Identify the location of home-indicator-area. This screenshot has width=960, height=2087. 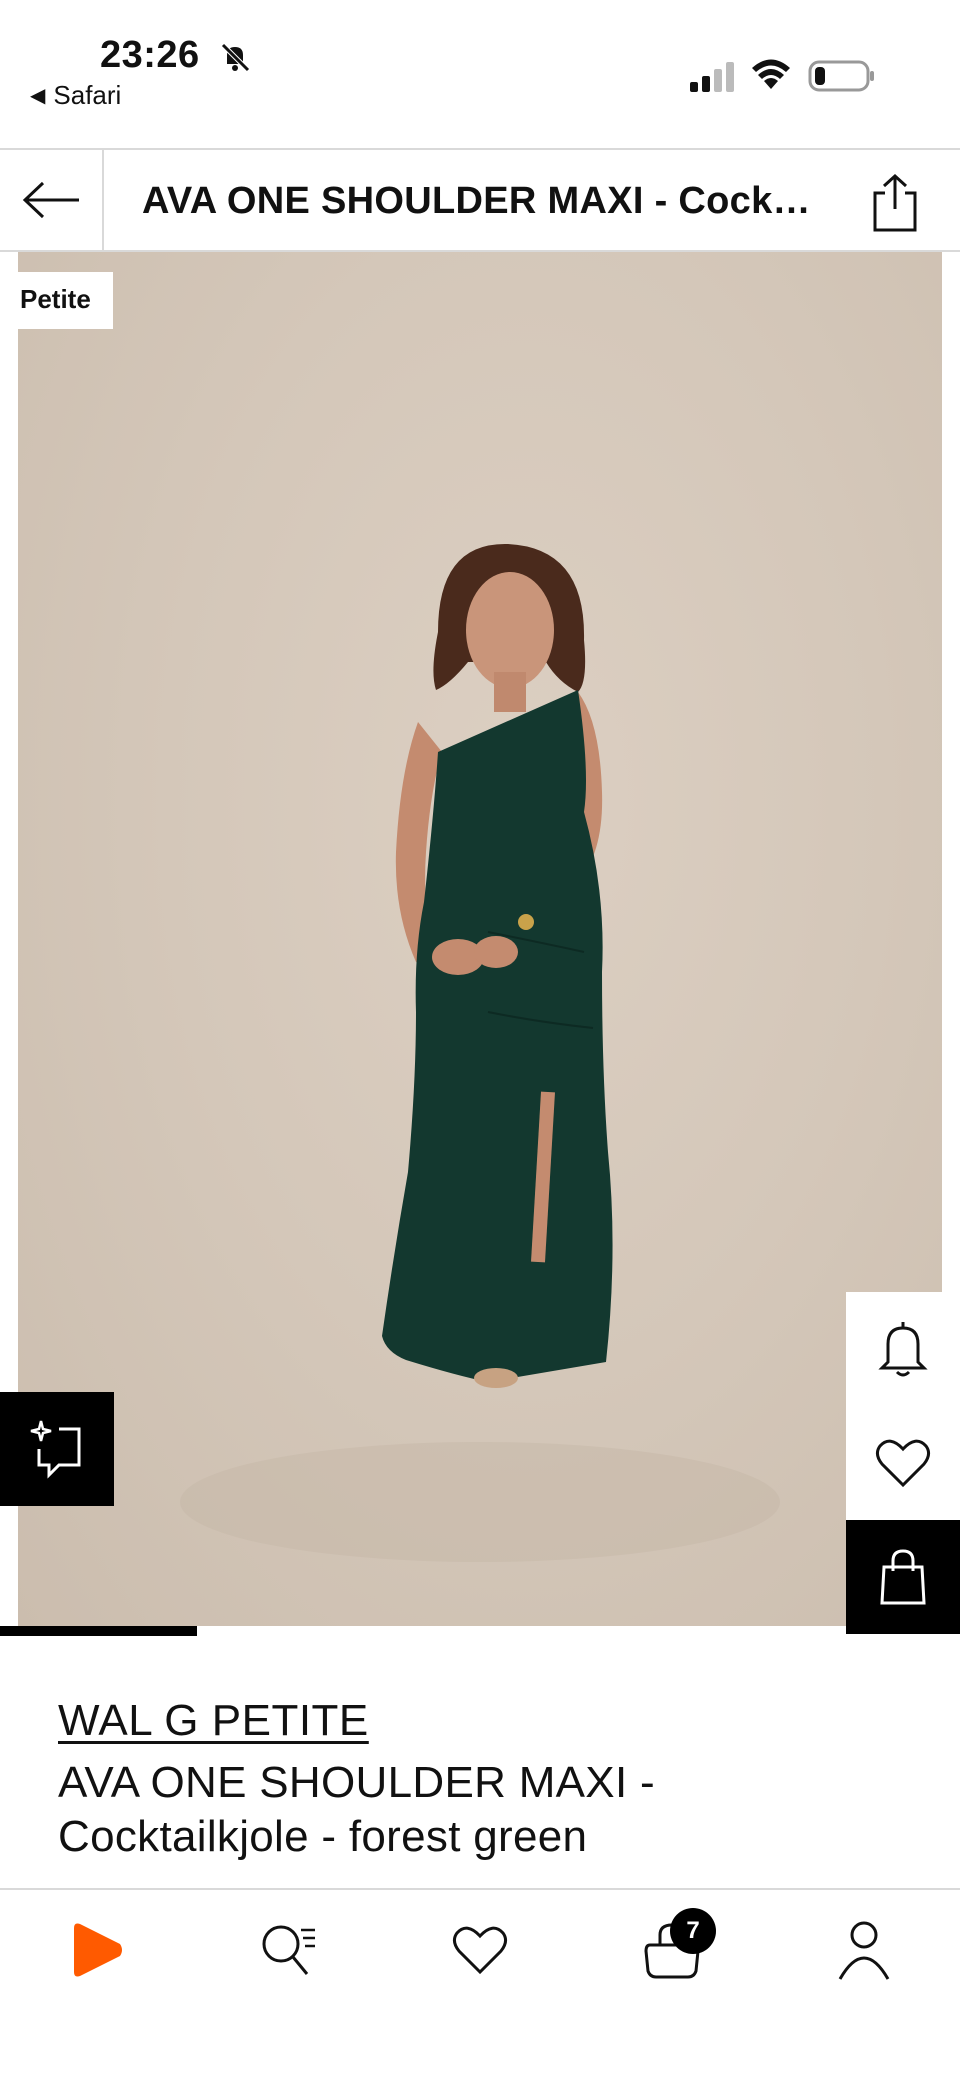
(480, 2049).